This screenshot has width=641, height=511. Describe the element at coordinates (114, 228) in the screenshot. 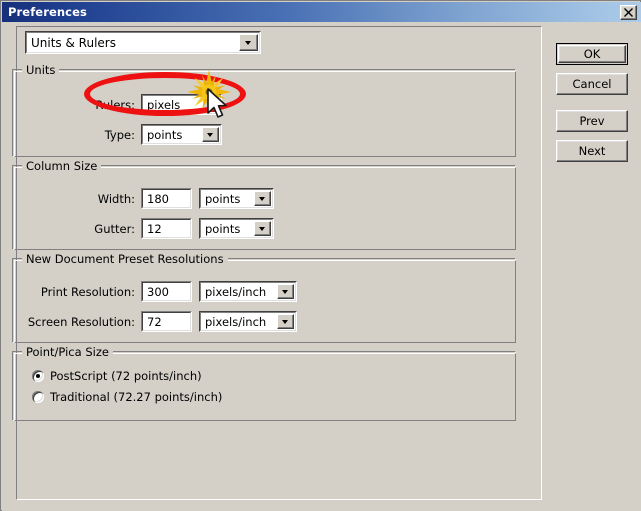

I see `gutter-label: Gutter:` at that location.